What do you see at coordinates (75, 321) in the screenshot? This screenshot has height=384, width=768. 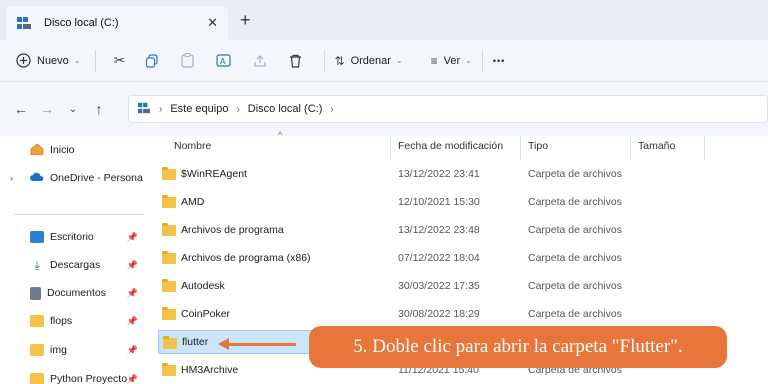 I see `sidebar-item-flops: flops 📌` at bounding box center [75, 321].